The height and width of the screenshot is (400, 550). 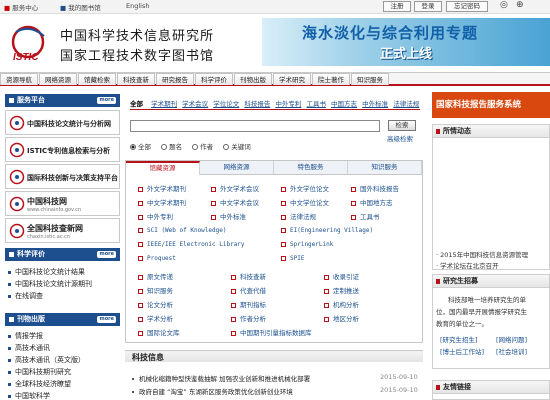 I want to click on eval-item: 中国科技论文统计源期刊, so click(x=50, y=284).